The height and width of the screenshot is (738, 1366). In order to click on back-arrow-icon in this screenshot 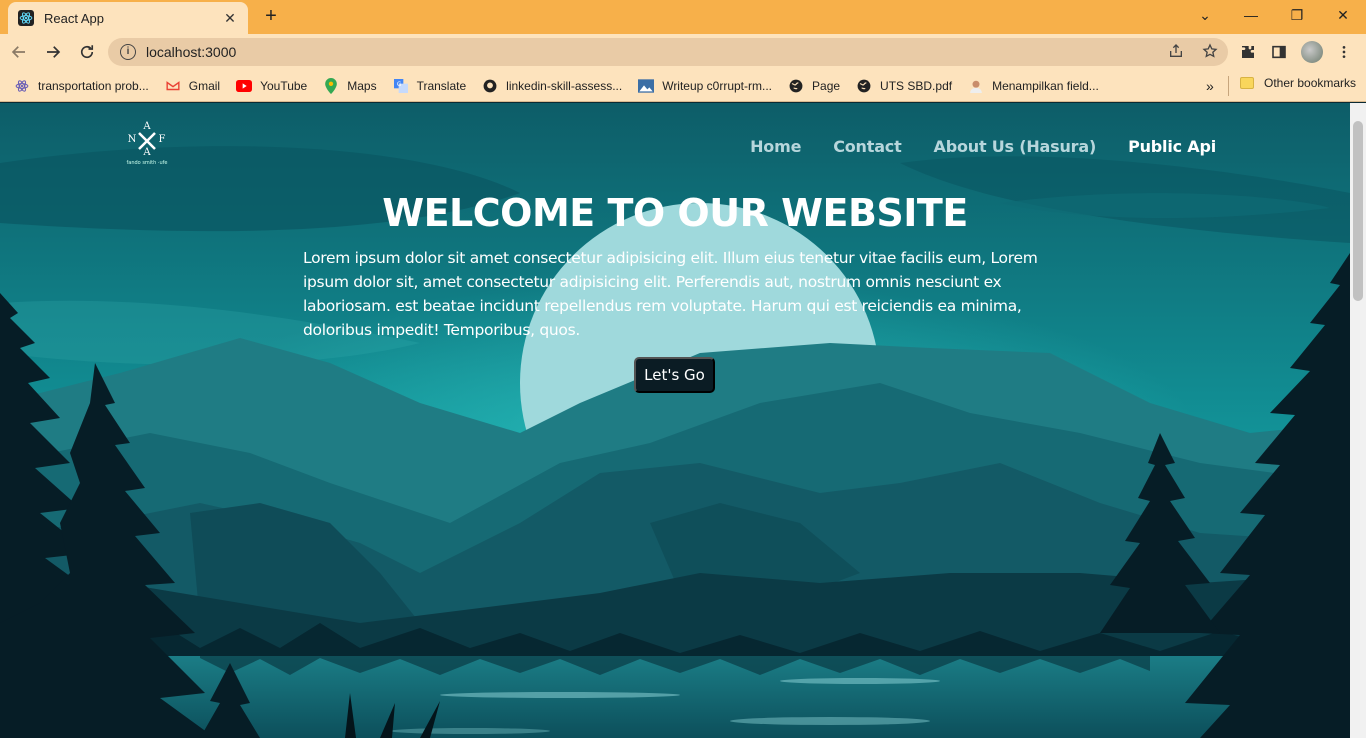, I will do `click(19, 52)`.